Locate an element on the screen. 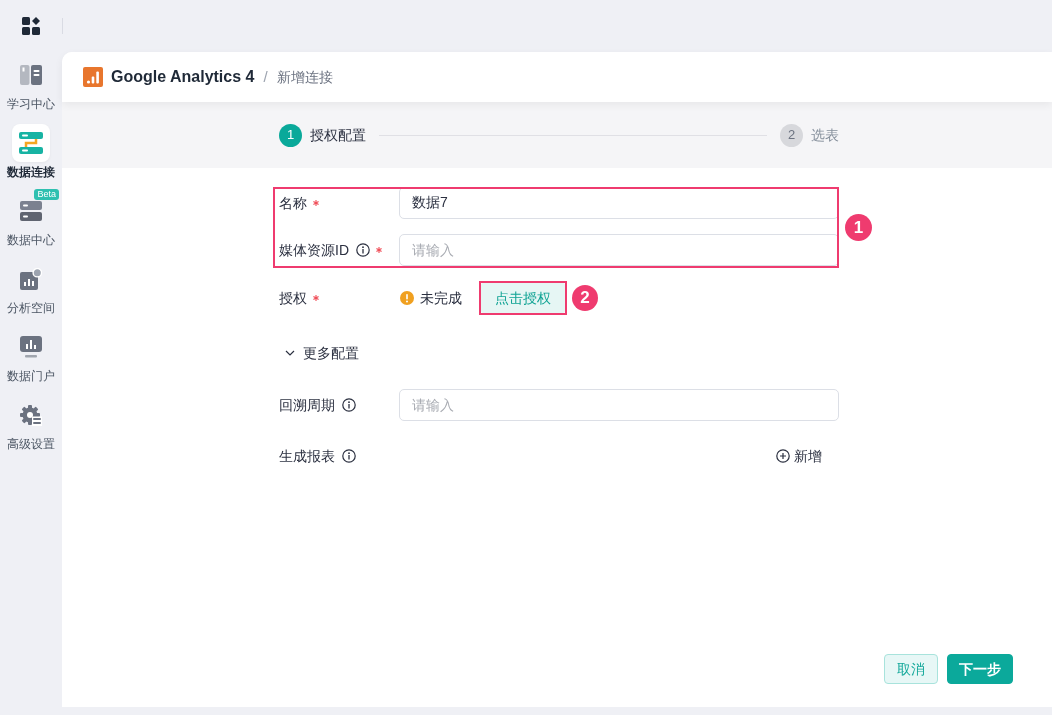  sidebar-item: 数据连接 is located at coordinates (31, 152).